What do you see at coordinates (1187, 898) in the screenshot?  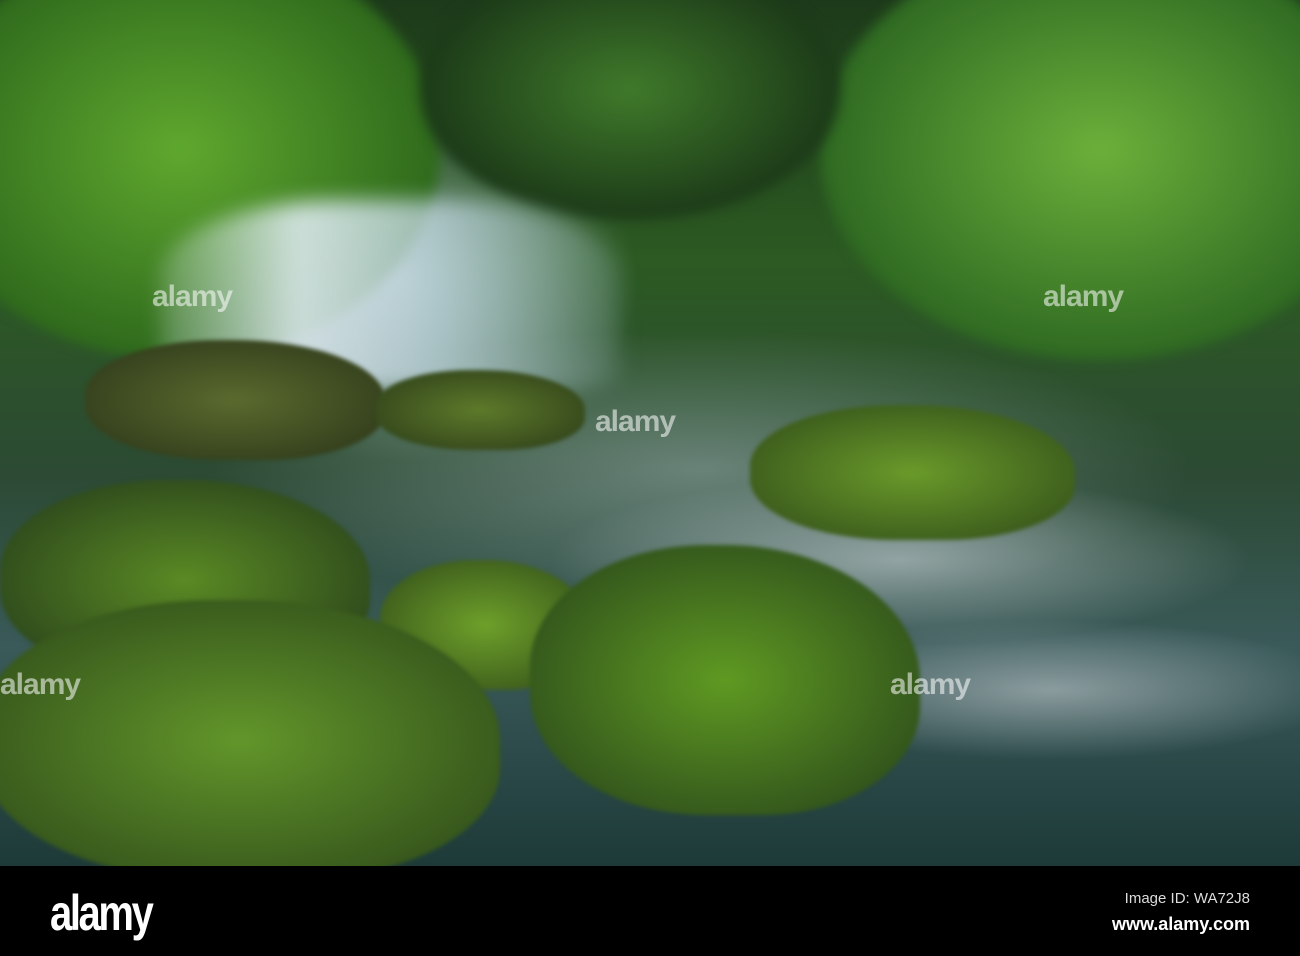 I see `image-id: Image ID: WA72J8` at bounding box center [1187, 898].